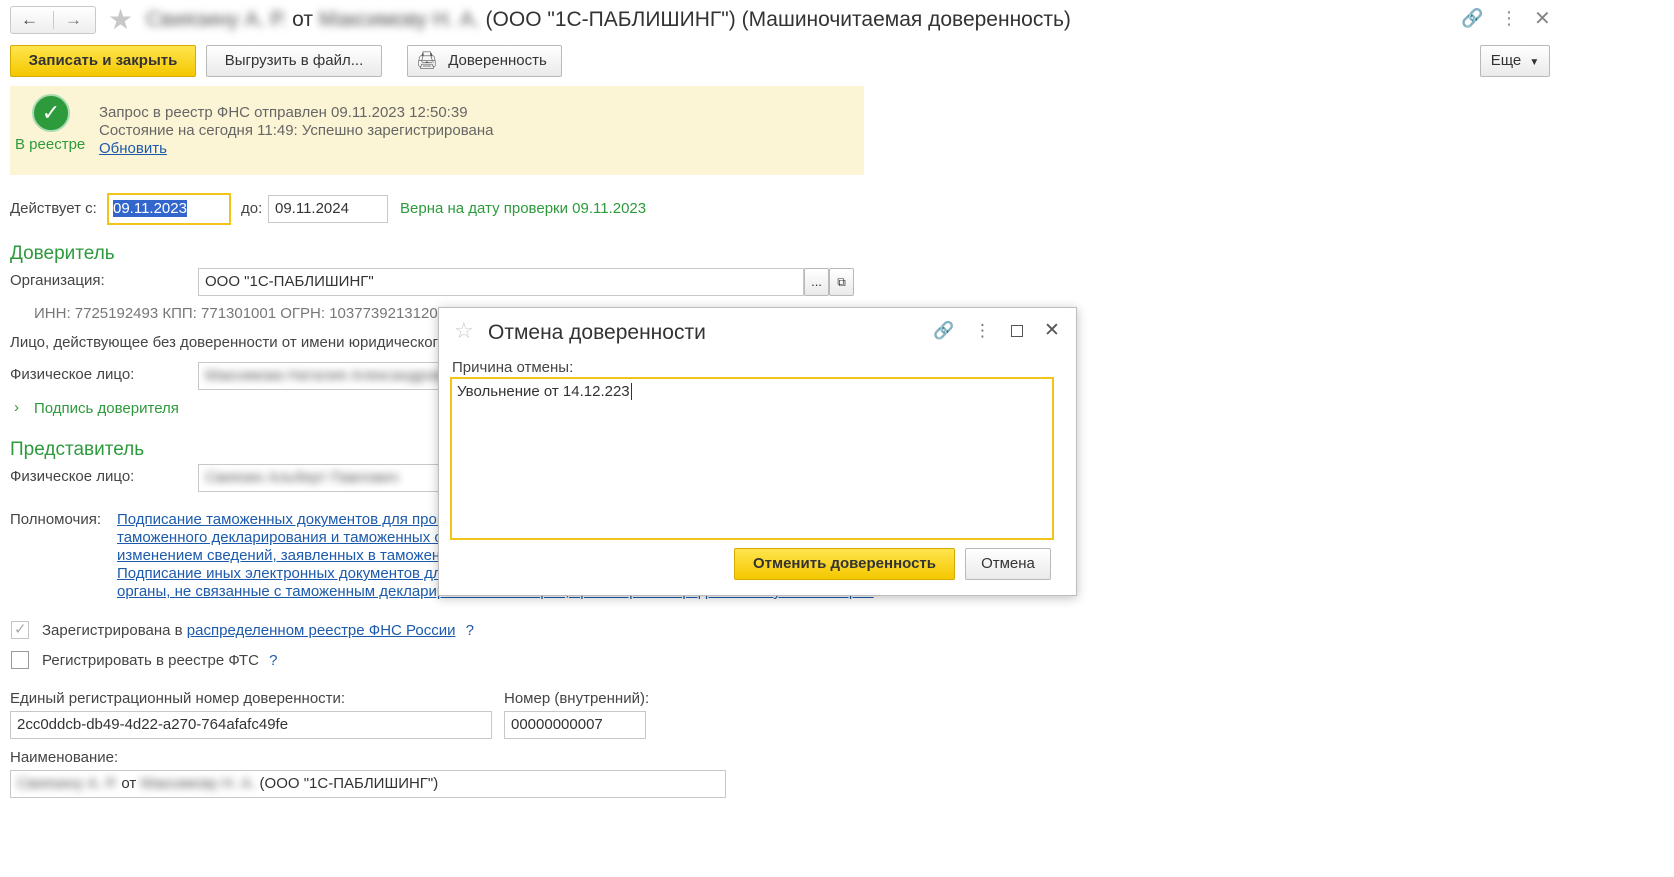 The width and height of the screenshot is (1674, 877). What do you see at coordinates (150, 208) in the screenshot?
I see `valid-from-value: 09.11.2023` at bounding box center [150, 208].